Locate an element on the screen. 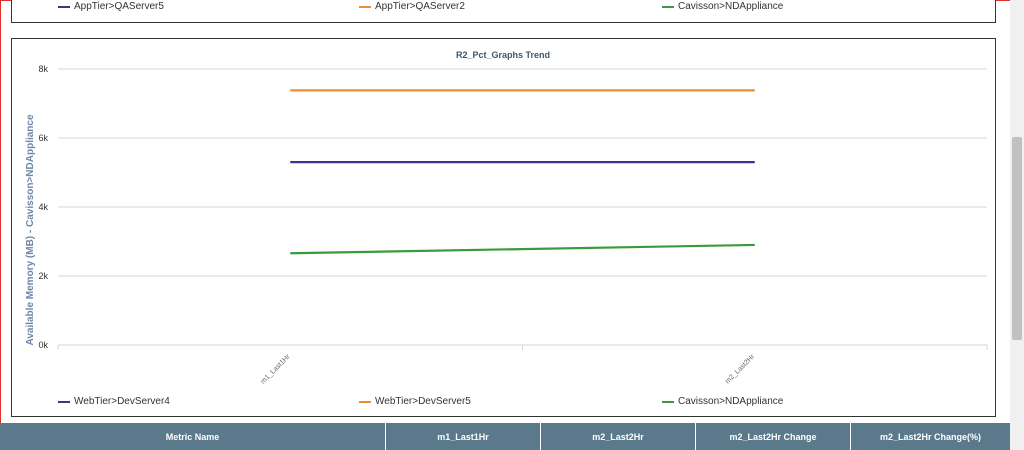 The width and height of the screenshot is (1024, 450). column-header-m2-last2hr-change: m2_Last2Hr Change is located at coordinates (773, 436).